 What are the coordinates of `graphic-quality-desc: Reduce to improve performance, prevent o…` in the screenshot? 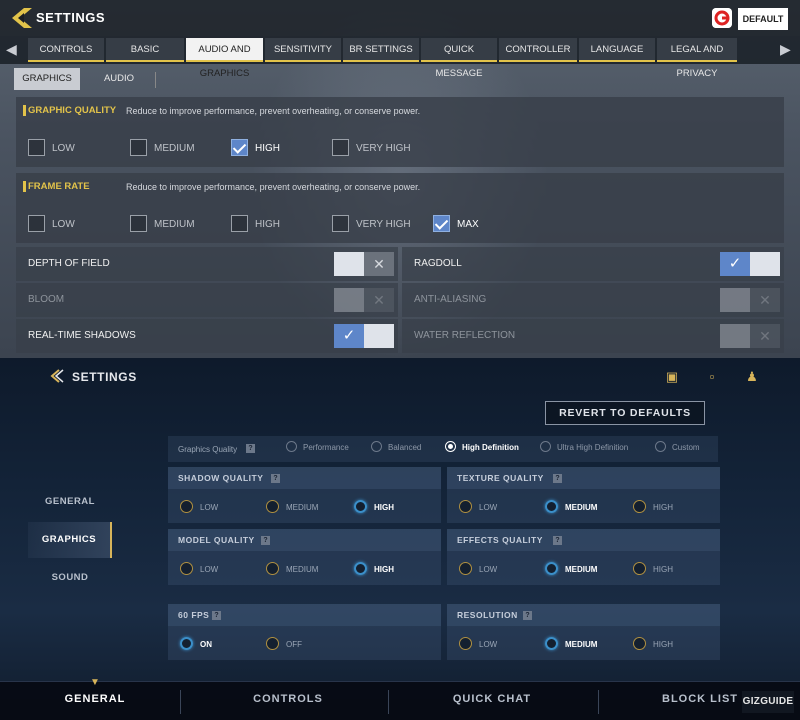 It's located at (273, 111).